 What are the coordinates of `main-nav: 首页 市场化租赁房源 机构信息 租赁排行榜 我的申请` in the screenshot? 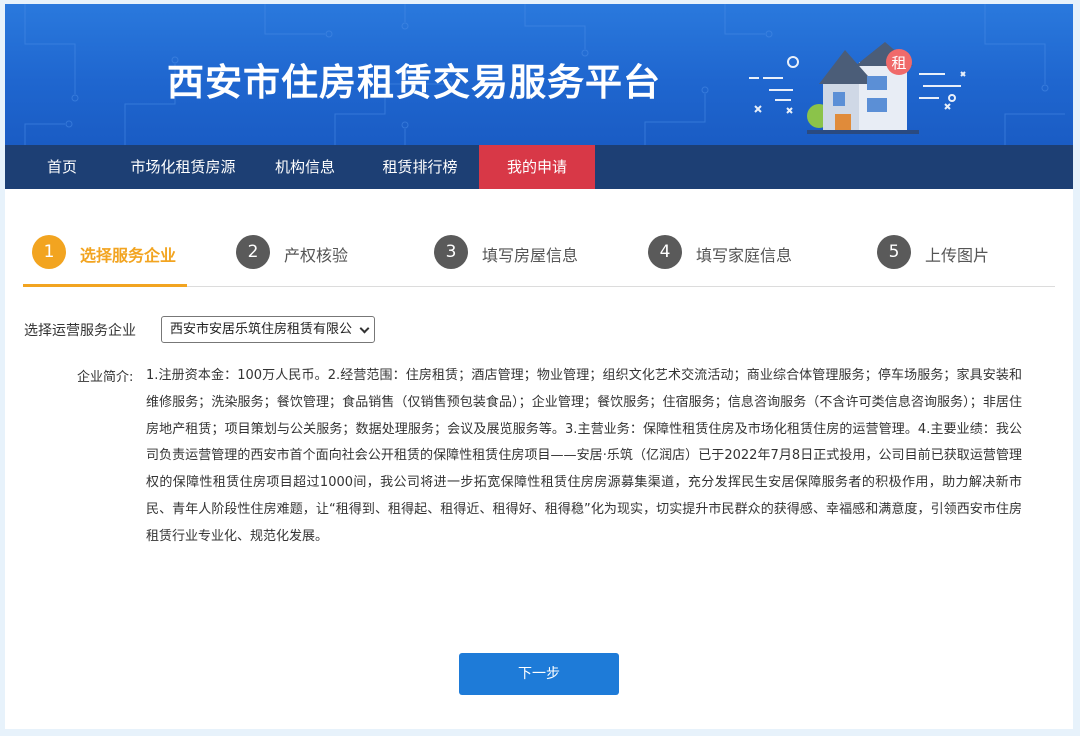 It's located at (539, 167).